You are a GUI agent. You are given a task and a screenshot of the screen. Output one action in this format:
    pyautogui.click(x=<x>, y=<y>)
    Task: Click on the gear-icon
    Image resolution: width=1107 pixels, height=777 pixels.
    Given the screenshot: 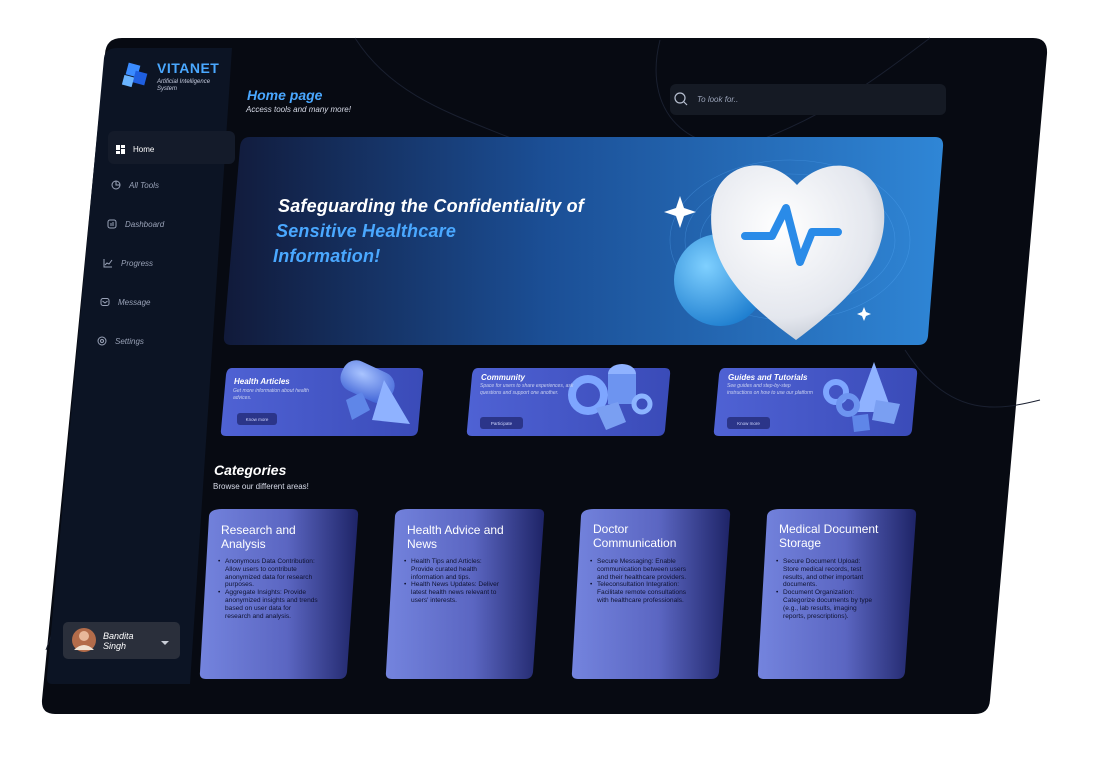 What is the action you would take?
    pyautogui.click(x=102, y=341)
    